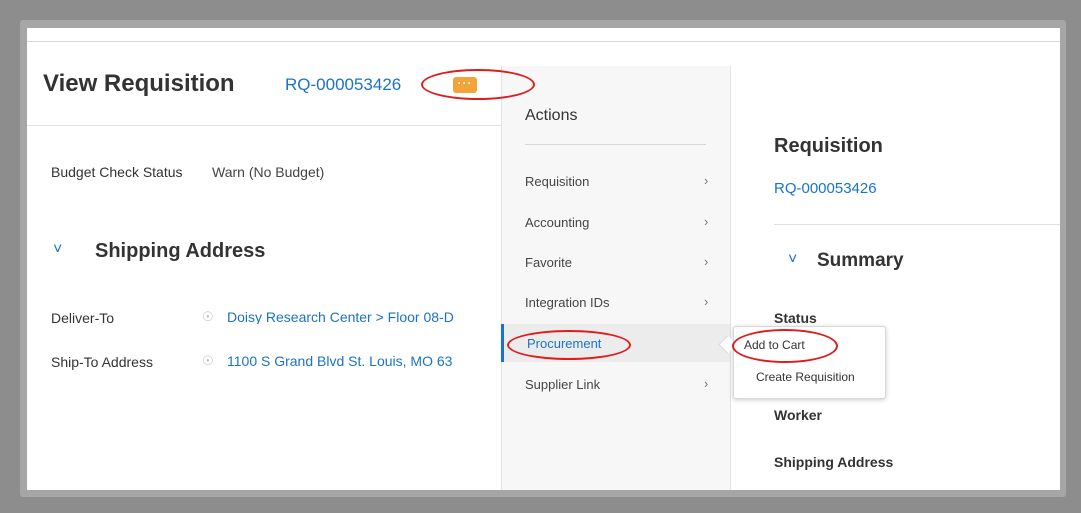  Describe the element at coordinates (551, 115) in the screenshot. I see `actions-heading: Actions` at that location.